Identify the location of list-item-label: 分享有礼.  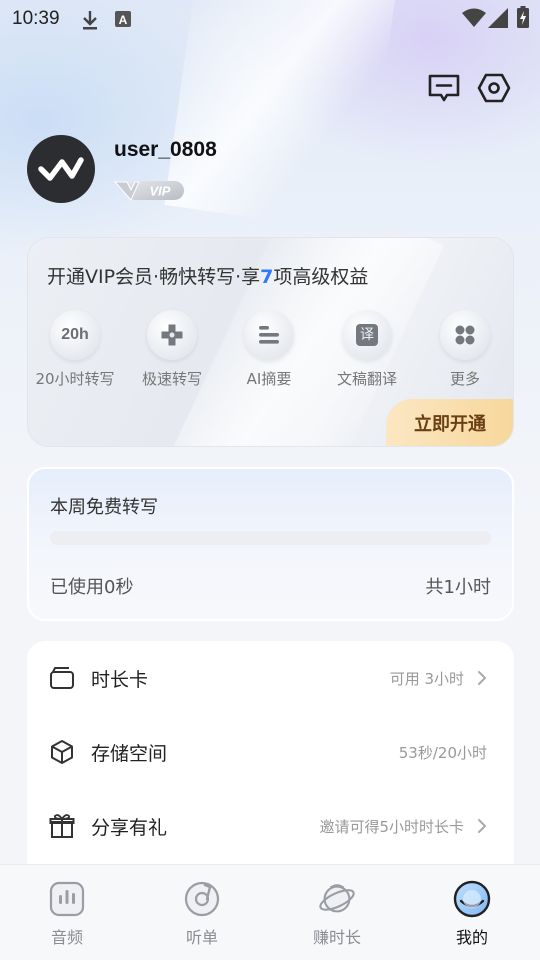
(129, 827).